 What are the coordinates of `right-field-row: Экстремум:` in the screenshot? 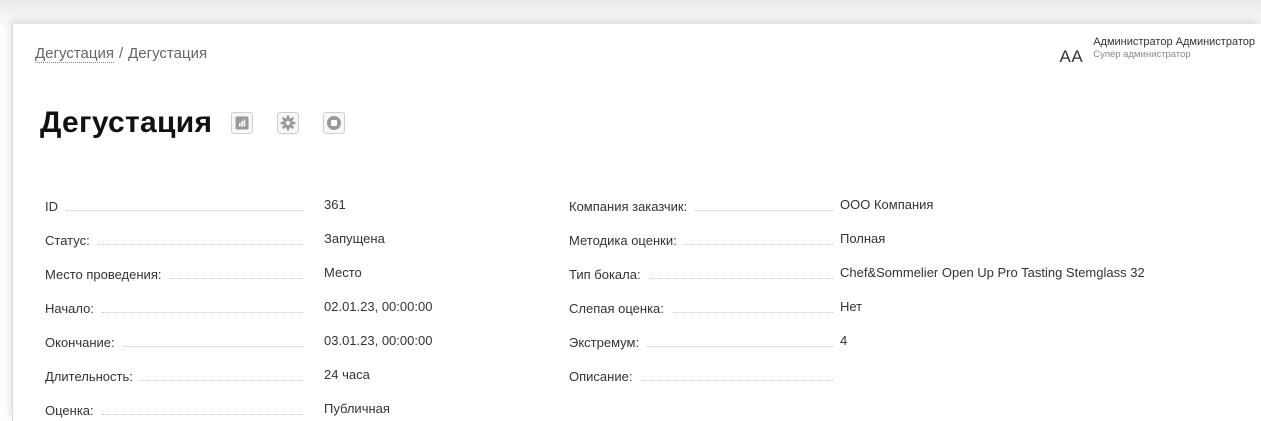 It's located at (705, 341).